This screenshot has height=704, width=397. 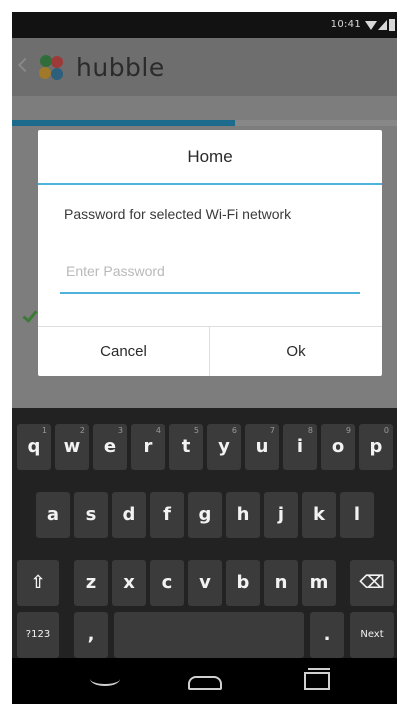 I want to click on status-time: 10:41, so click(x=345, y=24).